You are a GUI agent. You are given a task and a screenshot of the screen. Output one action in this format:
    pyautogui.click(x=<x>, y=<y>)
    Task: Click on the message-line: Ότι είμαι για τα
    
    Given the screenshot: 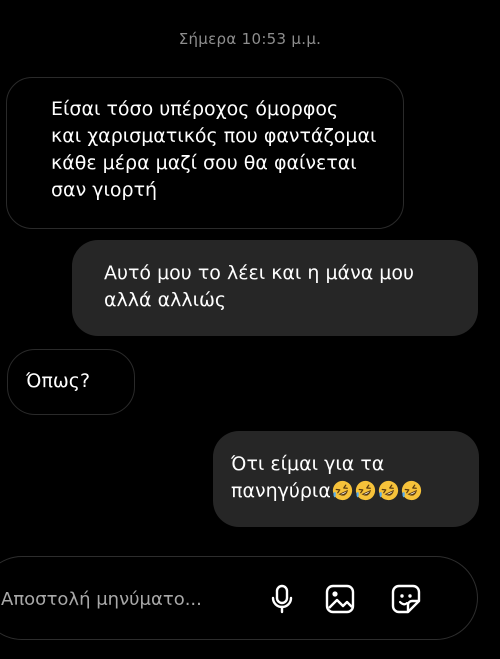 What is the action you would take?
    pyautogui.click(x=308, y=464)
    